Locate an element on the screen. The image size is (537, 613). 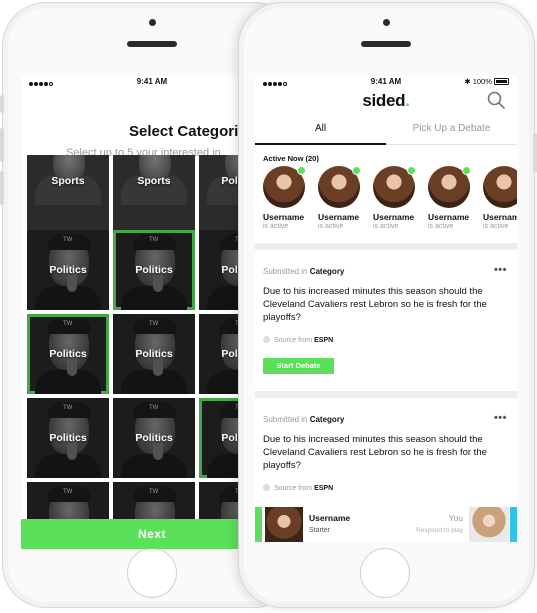
volume-down-button is located at coordinates (2, 188).